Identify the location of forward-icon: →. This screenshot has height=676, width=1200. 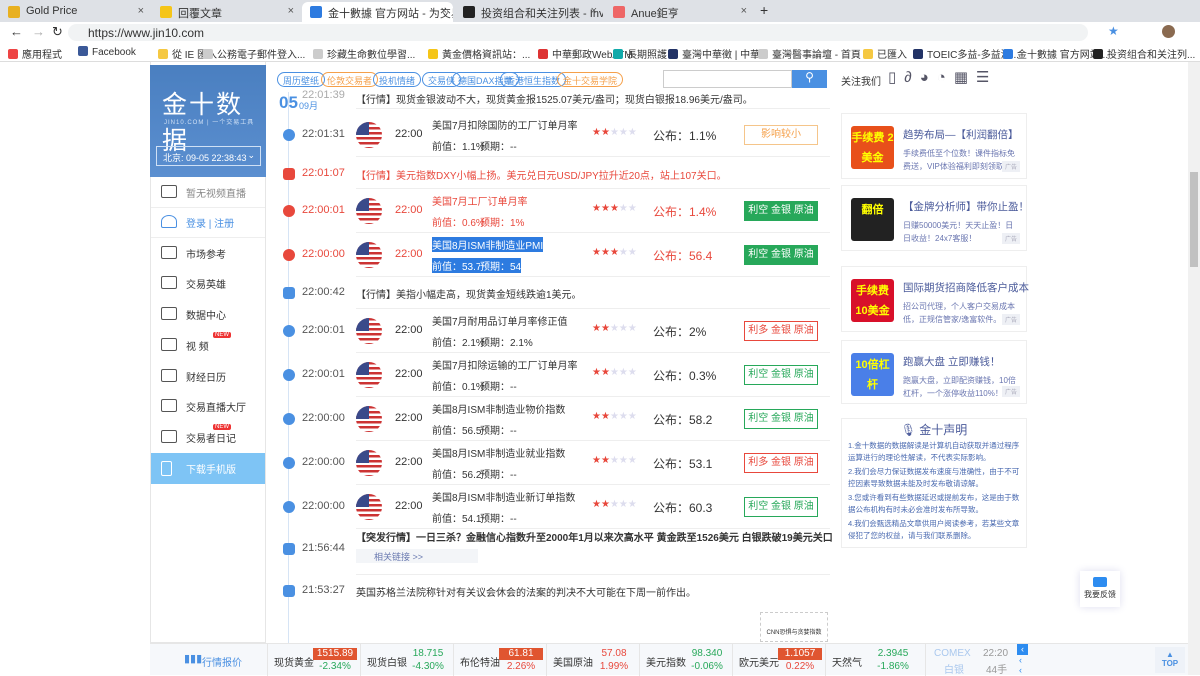
(38, 31).